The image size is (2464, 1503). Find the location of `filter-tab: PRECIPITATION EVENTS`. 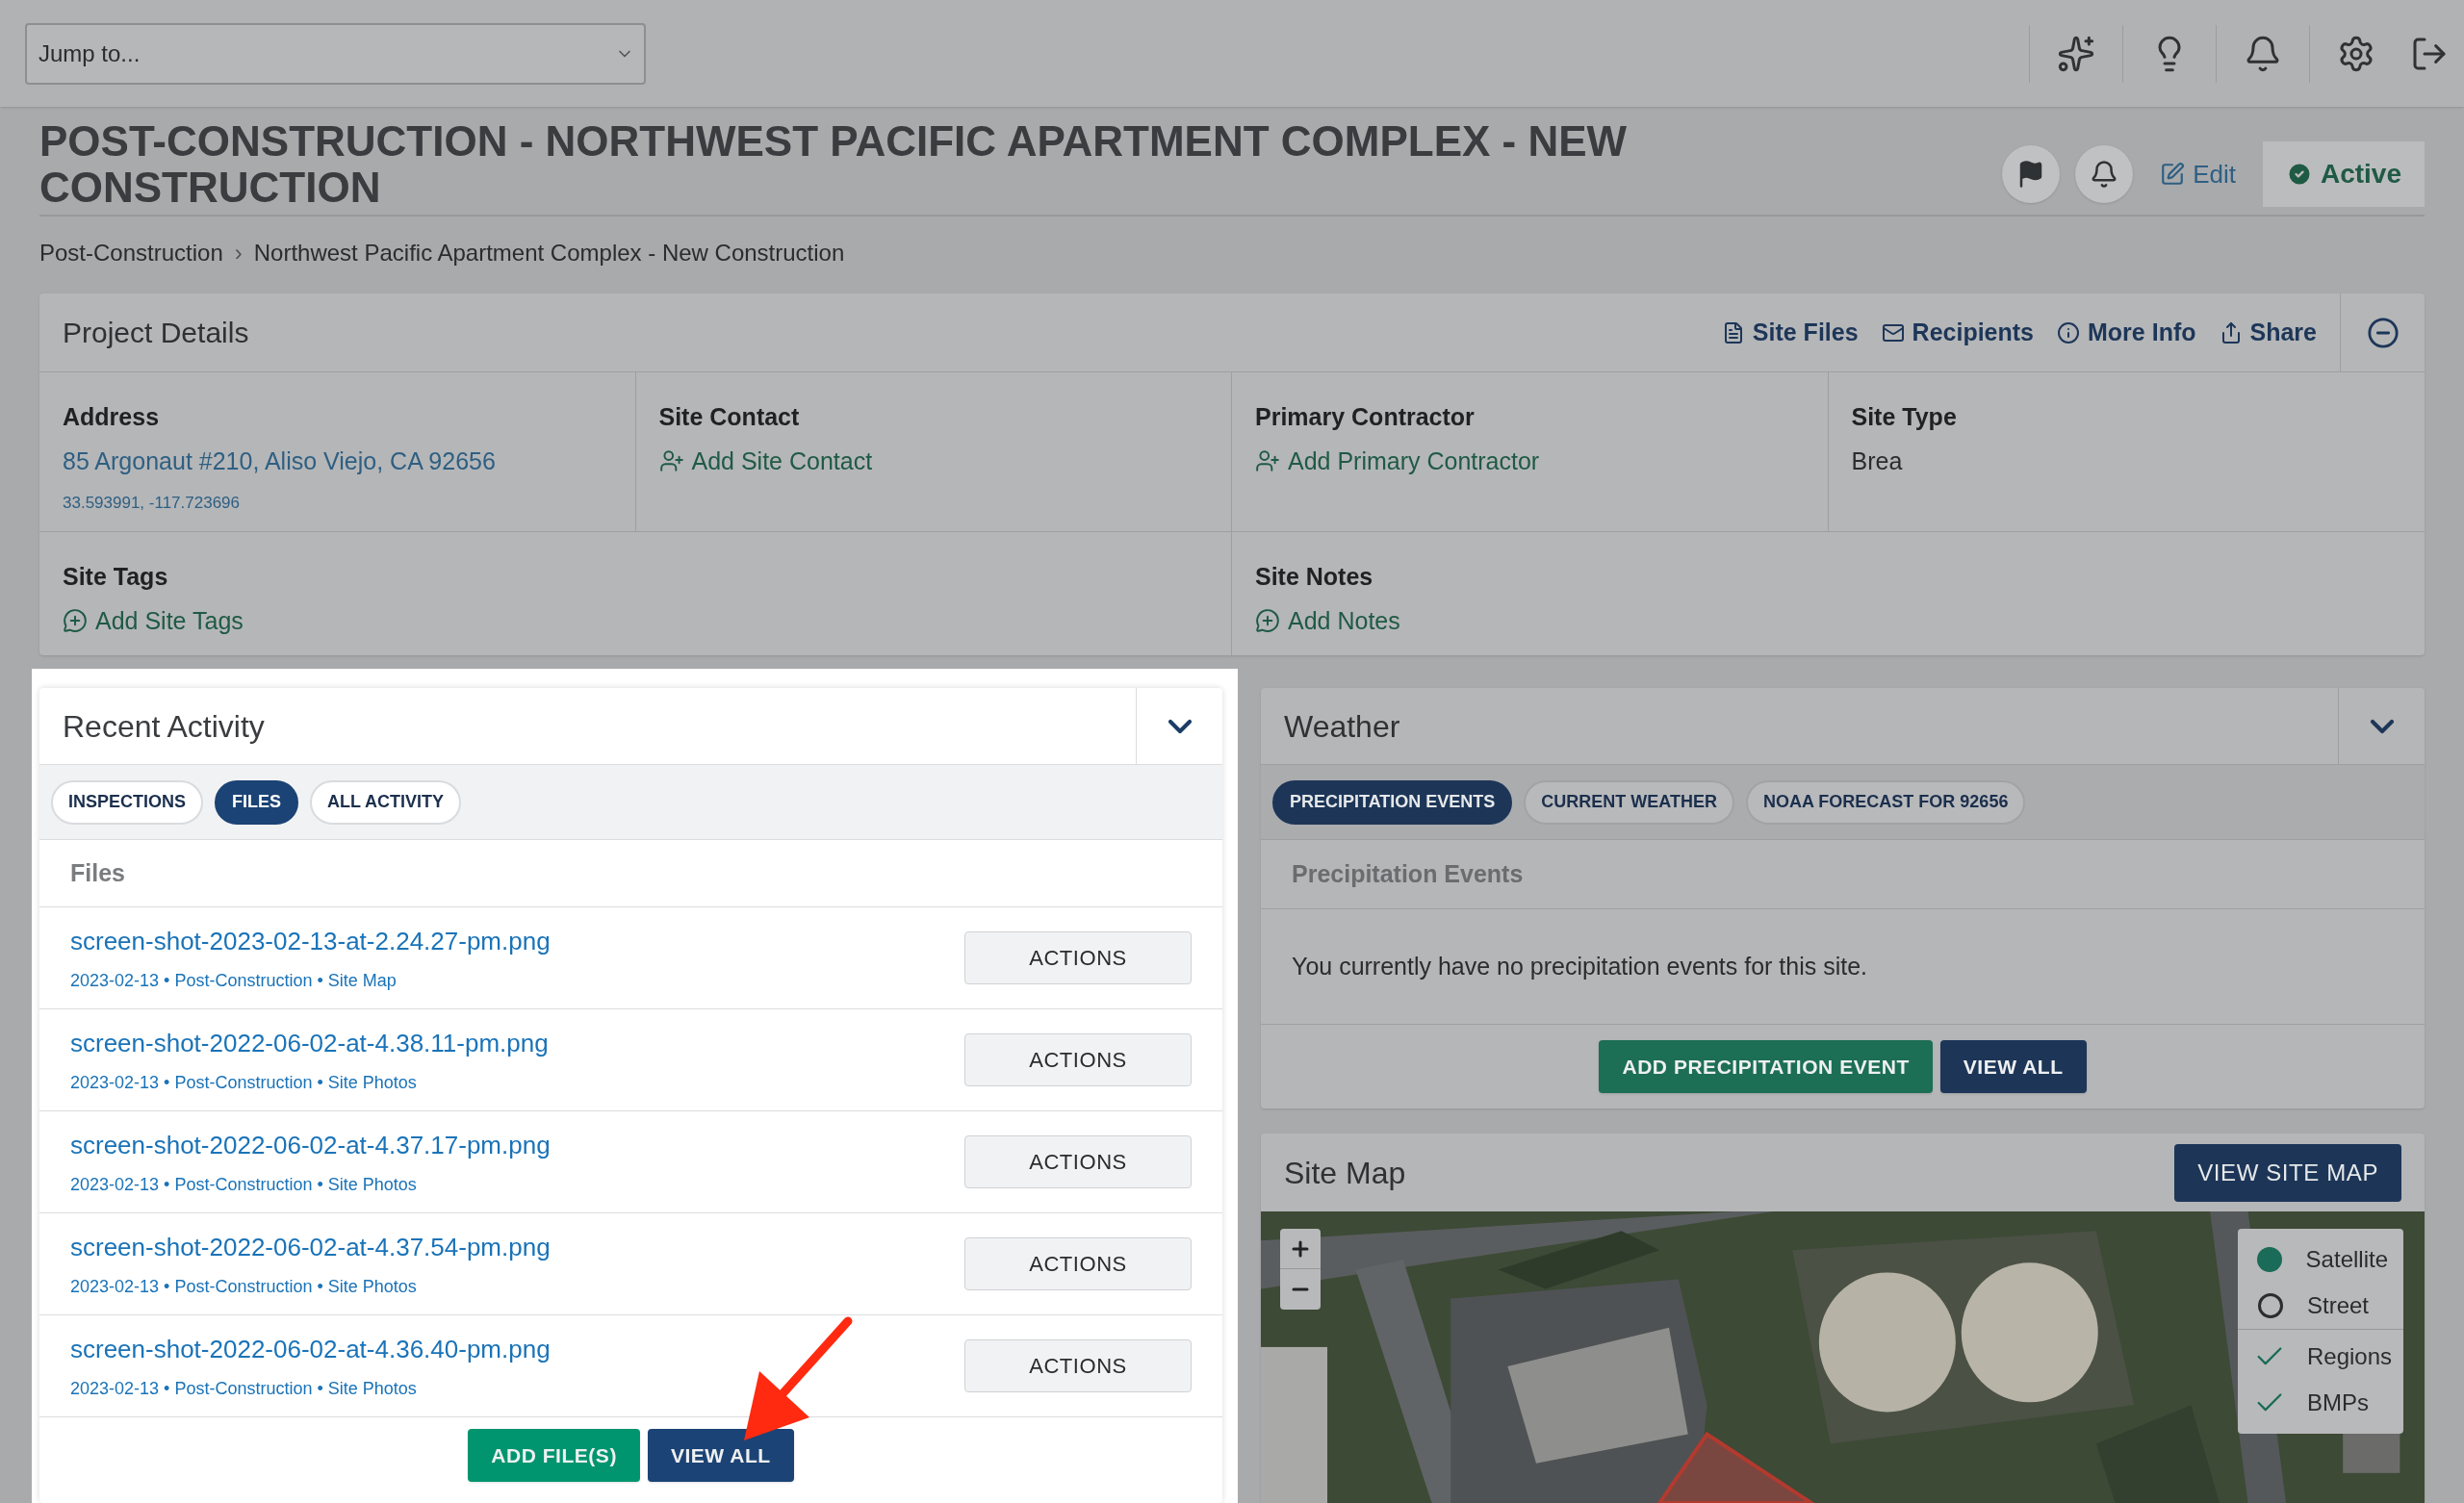

filter-tab: PRECIPITATION EVENTS is located at coordinates (1392, 802).